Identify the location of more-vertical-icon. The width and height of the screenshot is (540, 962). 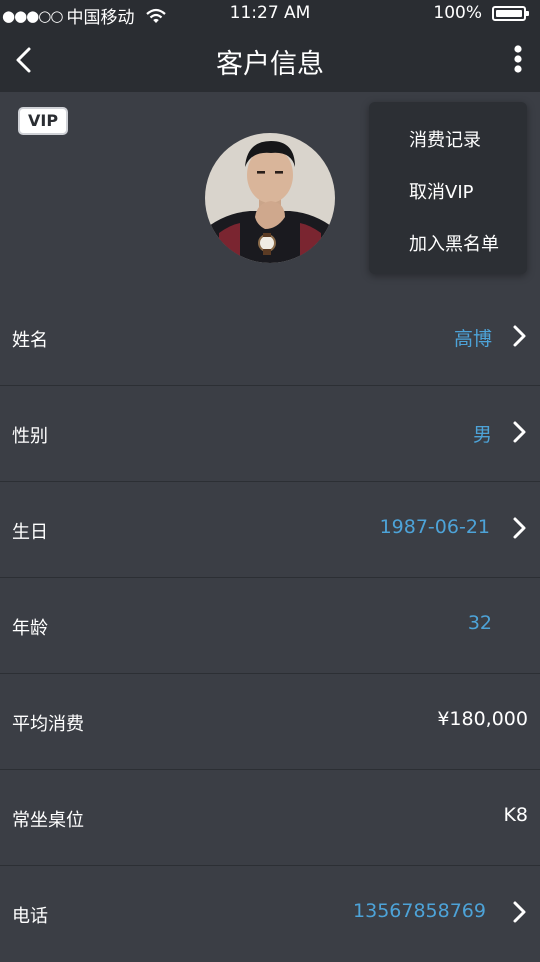
(518, 59).